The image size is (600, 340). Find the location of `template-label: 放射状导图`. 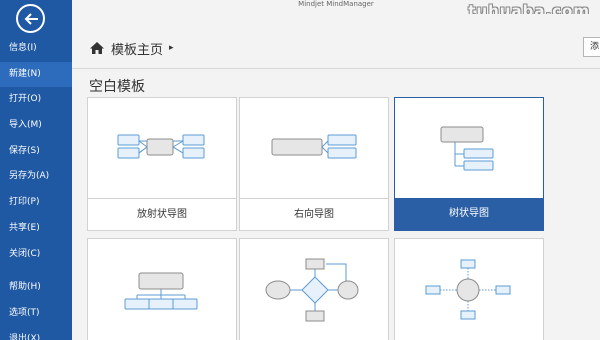

template-label: 放射状导图 is located at coordinates (162, 214).